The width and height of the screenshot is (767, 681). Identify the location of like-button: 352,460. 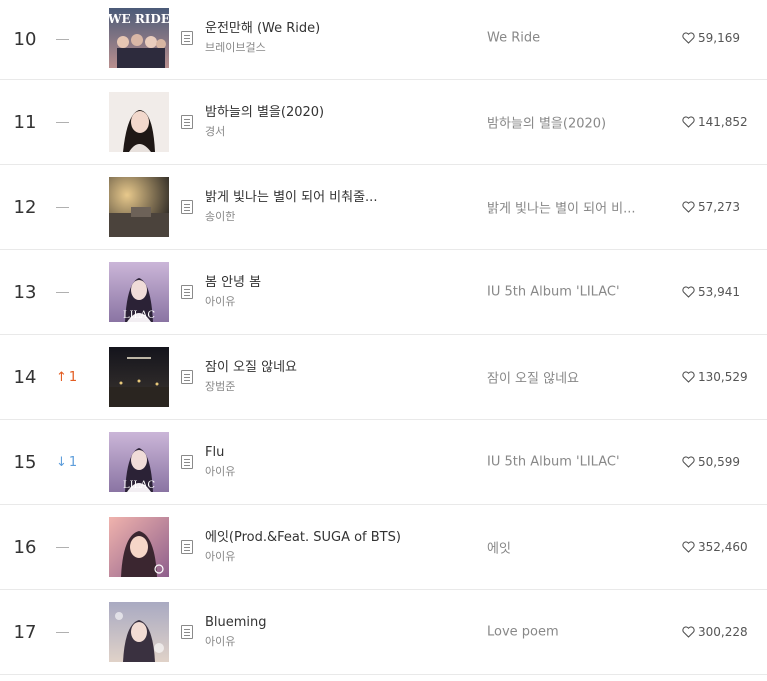
(715, 547).